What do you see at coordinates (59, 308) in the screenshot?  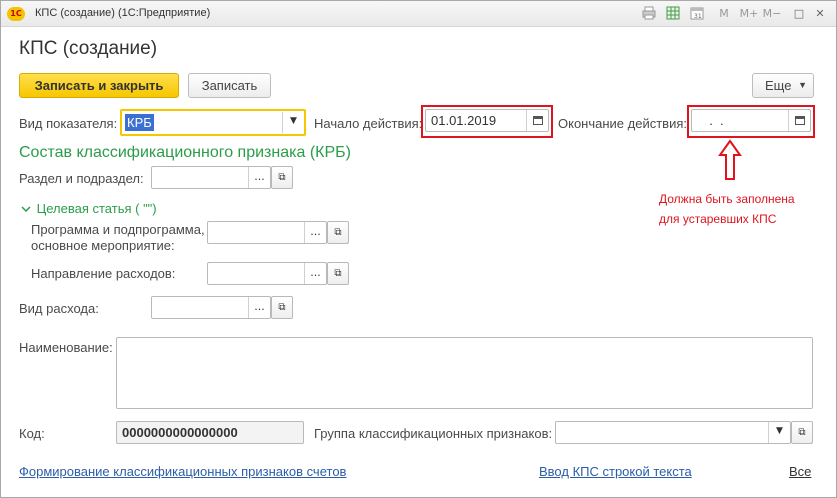 I see `expense-type-label: Вид расхода:` at bounding box center [59, 308].